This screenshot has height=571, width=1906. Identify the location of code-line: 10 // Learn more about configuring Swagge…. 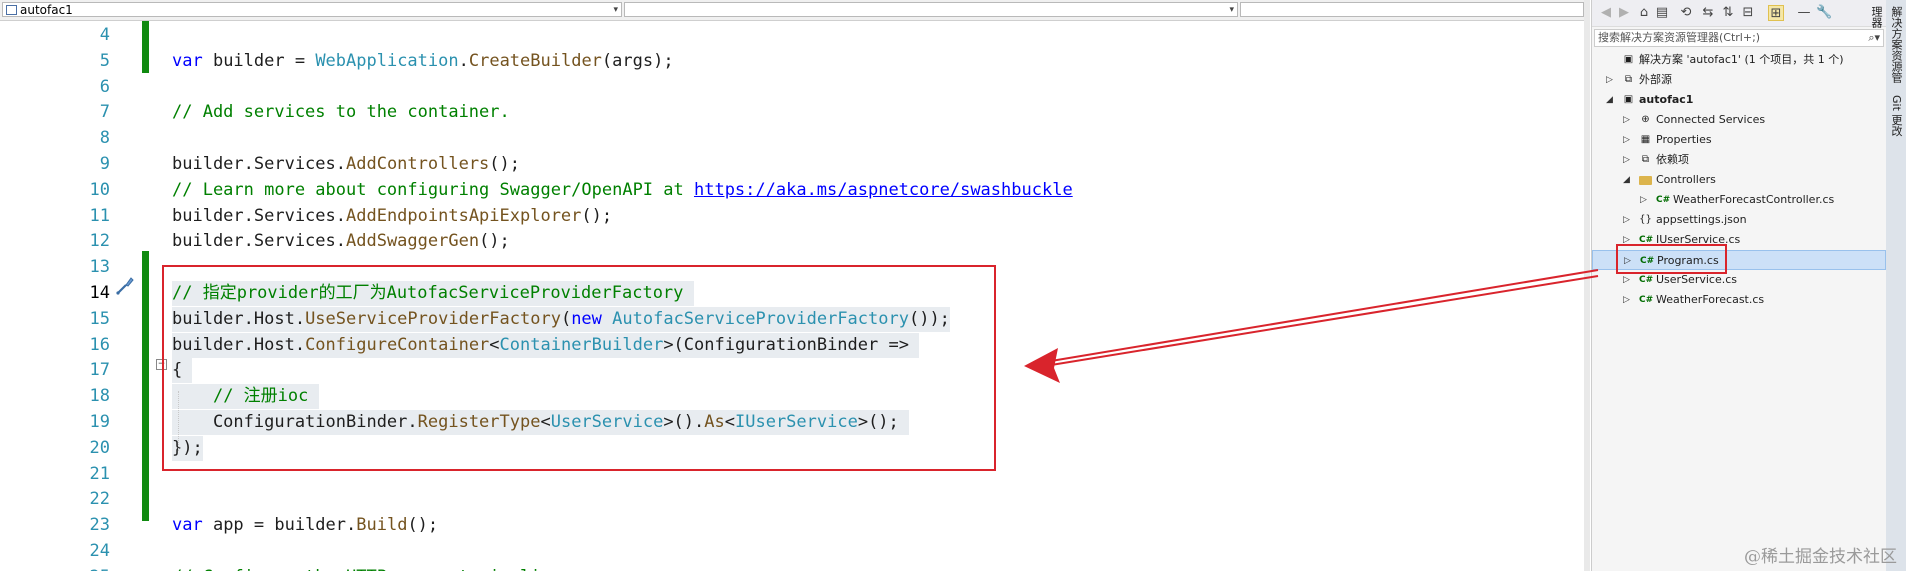
(795, 190).